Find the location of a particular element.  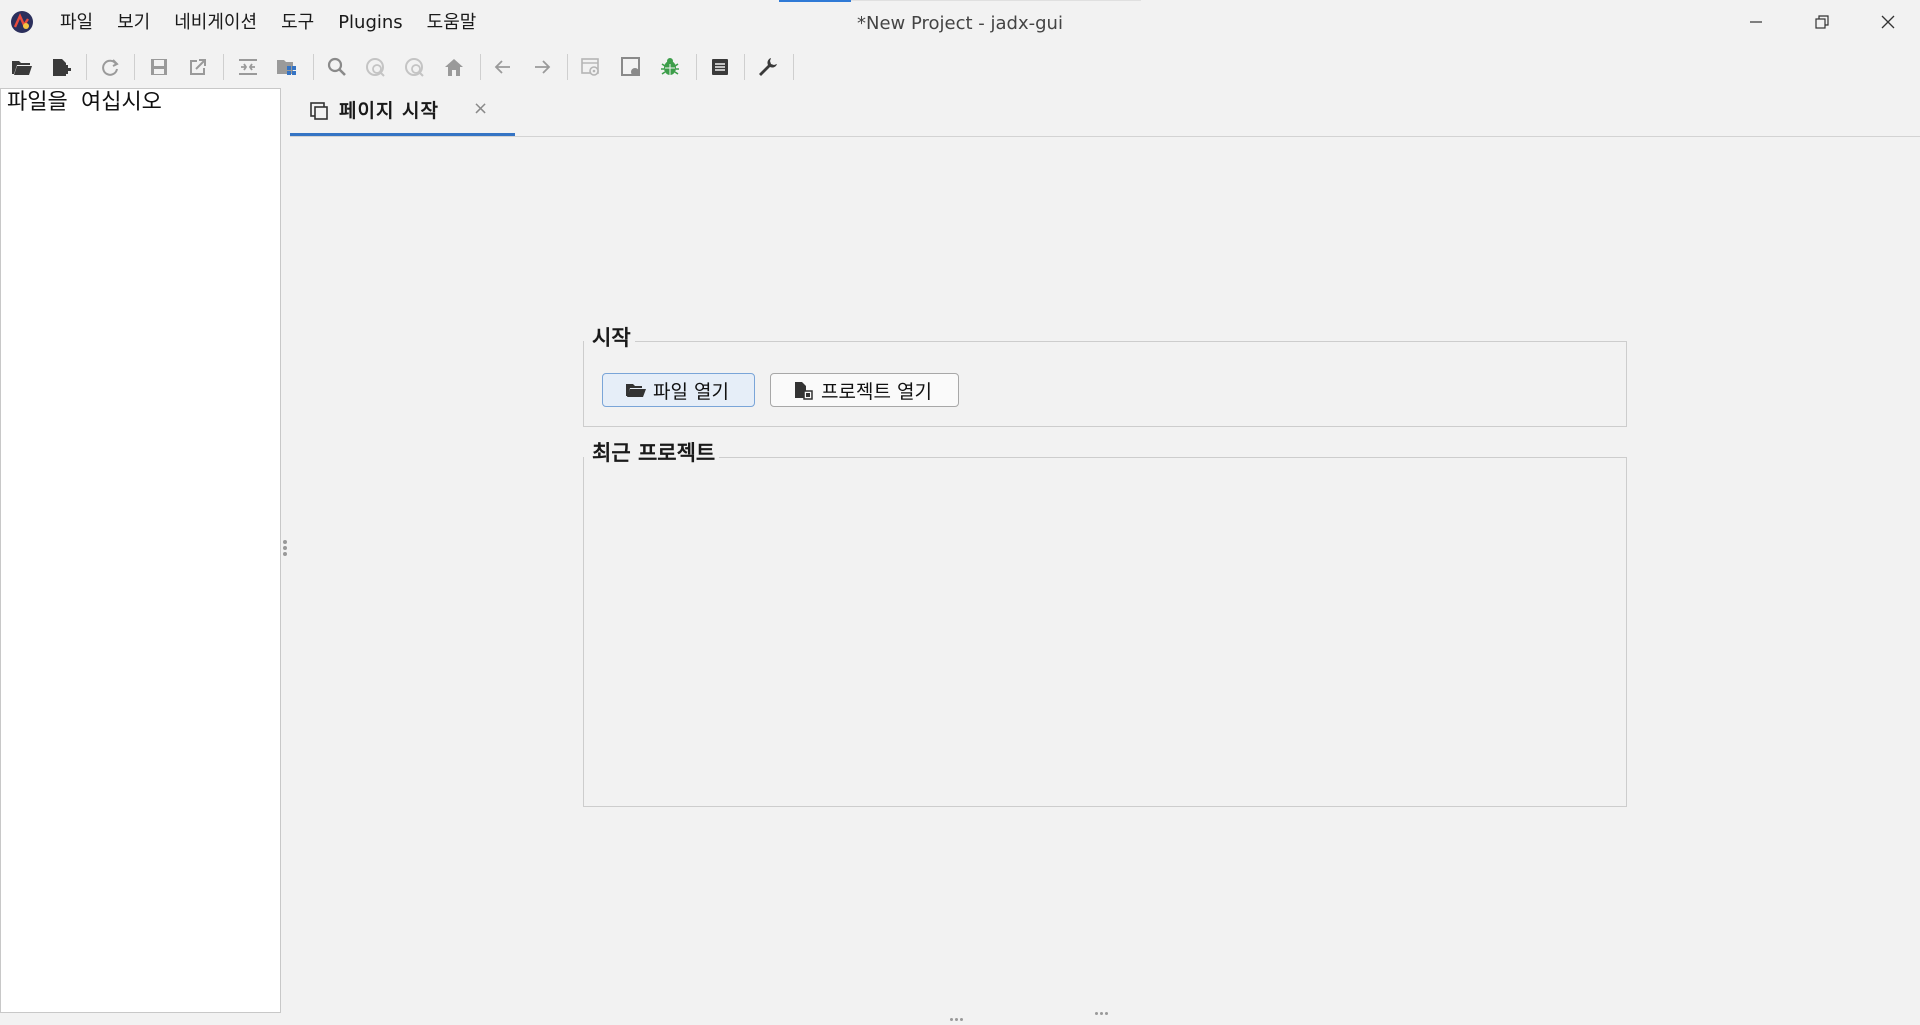

minimize-button is located at coordinates (1756, 22).